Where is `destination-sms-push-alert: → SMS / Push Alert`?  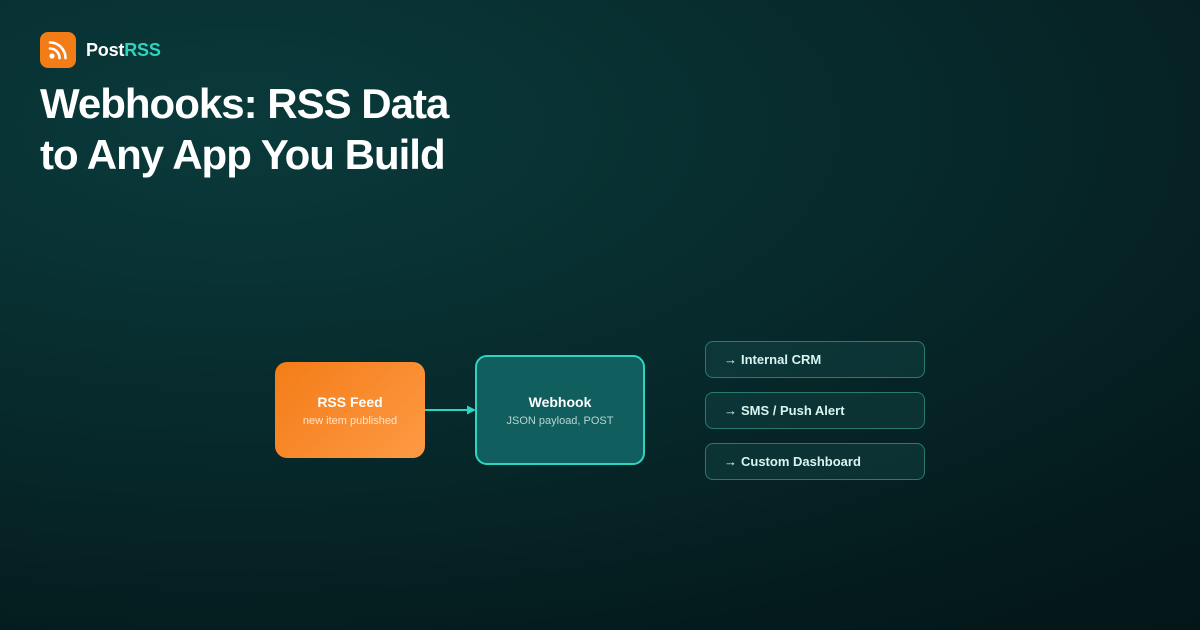 destination-sms-push-alert: → SMS / Push Alert is located at coordinates (815, 410).